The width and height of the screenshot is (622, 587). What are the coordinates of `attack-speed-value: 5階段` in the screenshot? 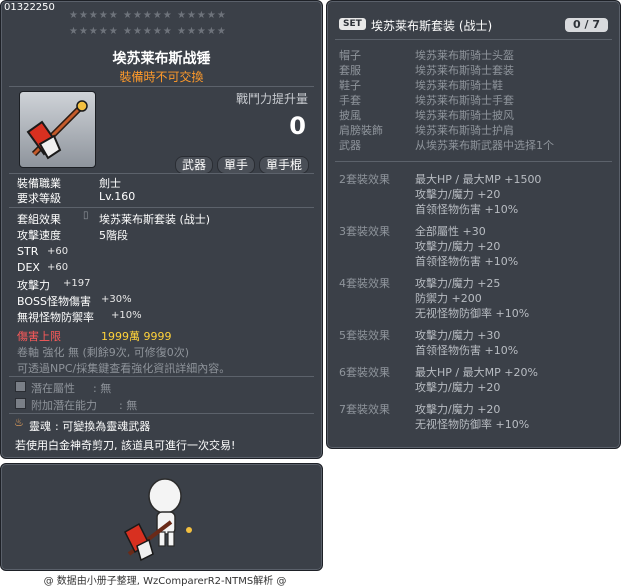 It's located at (113, 235).